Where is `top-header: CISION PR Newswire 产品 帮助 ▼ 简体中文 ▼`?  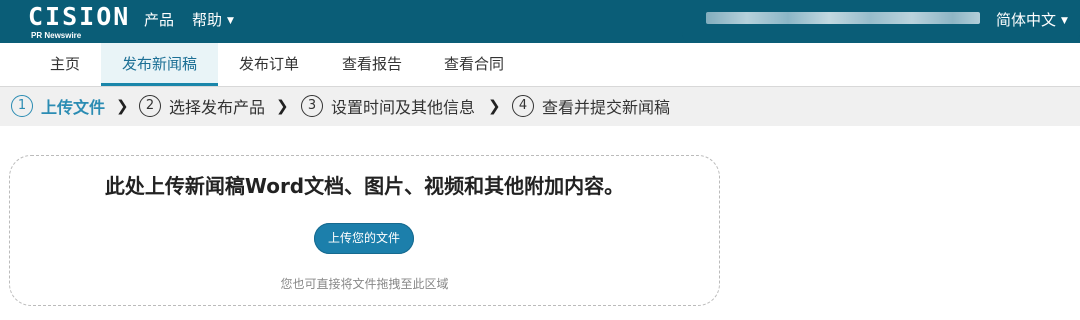
top-header: CISION PR Newswire 产品 帮助 ▼ 简体中文 ▼ is located at coordinates (540, 23).